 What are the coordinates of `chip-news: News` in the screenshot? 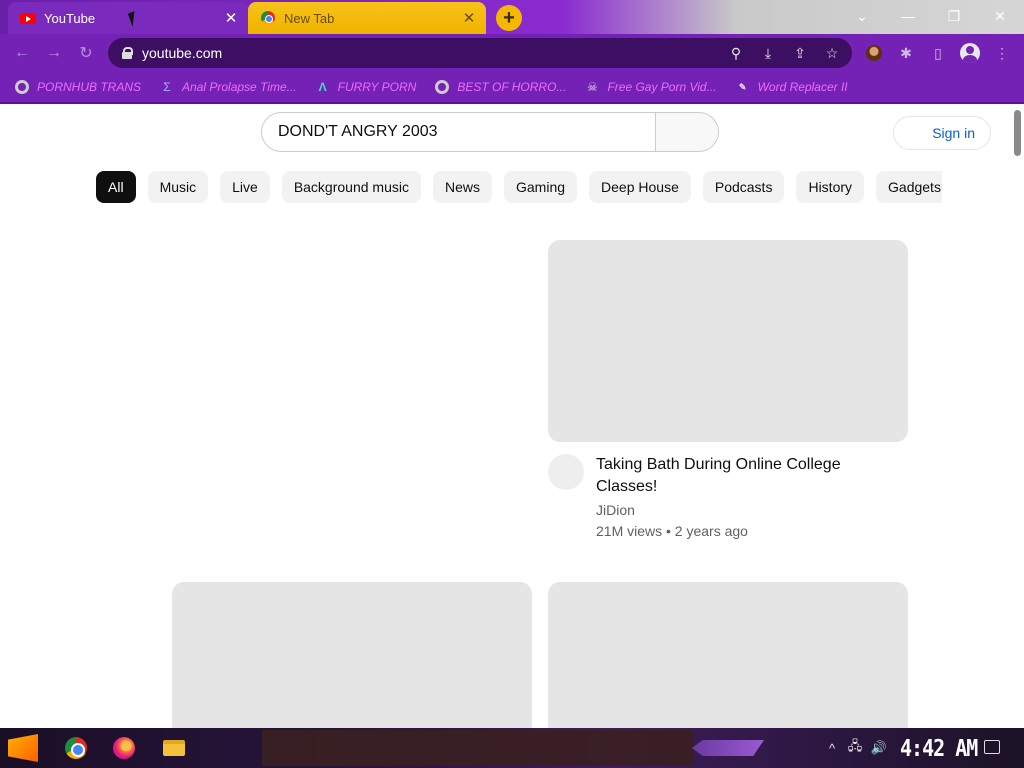 It's located at (462, 187).